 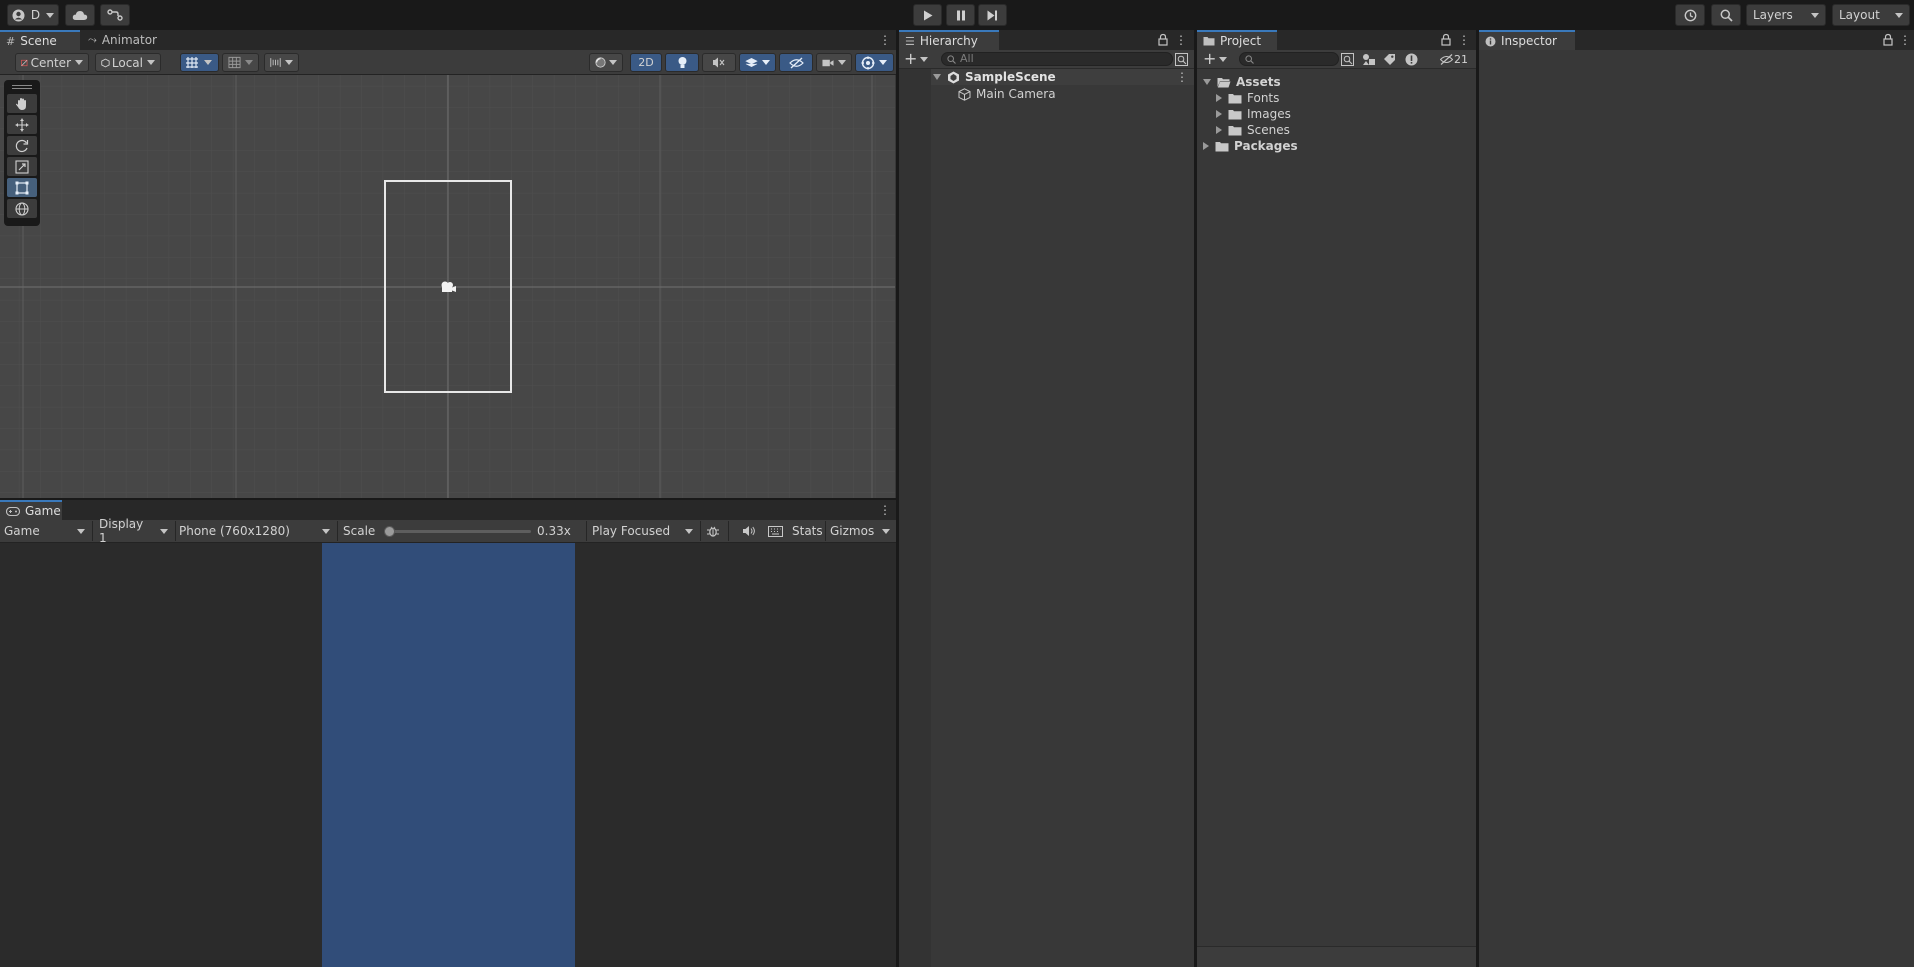 I want to click on rect-tool, so click(x=22, y=187).